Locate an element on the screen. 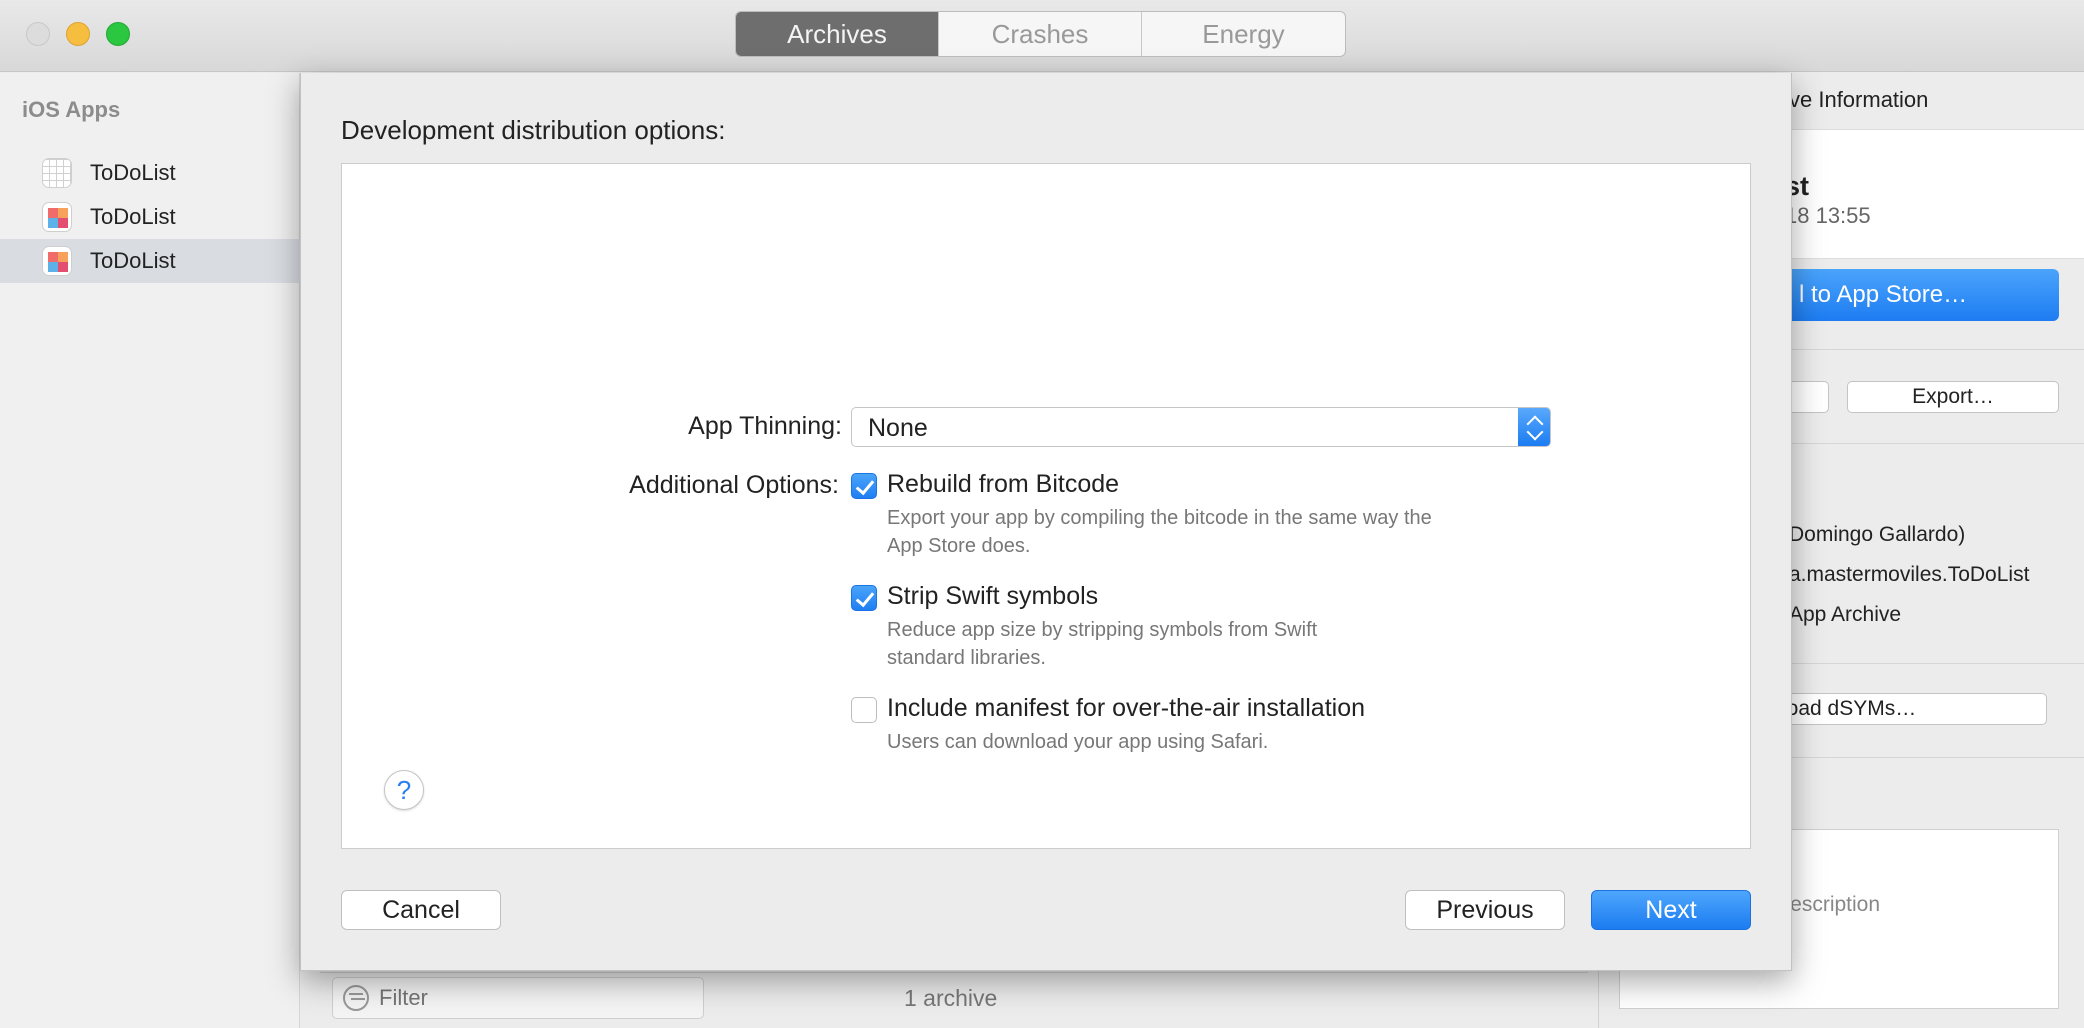 The height and width of the screenshot is (1028, 2084). filter-field is located at coordinates (518, 998).